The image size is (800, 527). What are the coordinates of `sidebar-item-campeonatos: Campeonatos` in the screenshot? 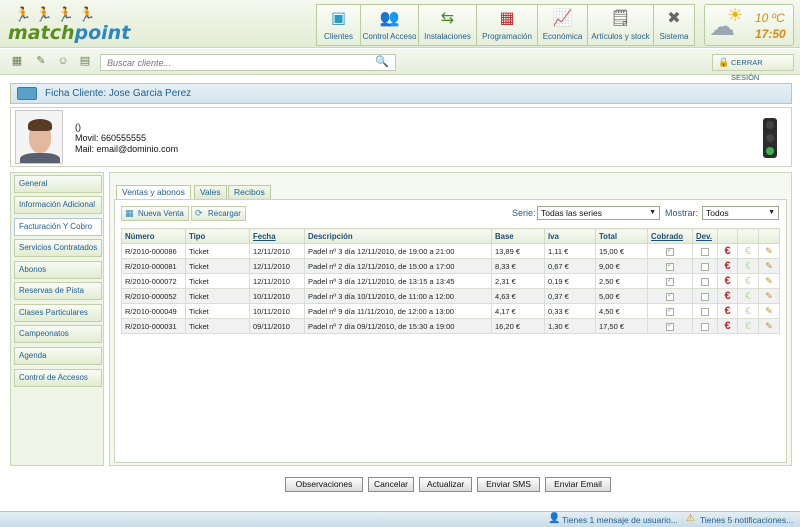 It's located at (58, 334).